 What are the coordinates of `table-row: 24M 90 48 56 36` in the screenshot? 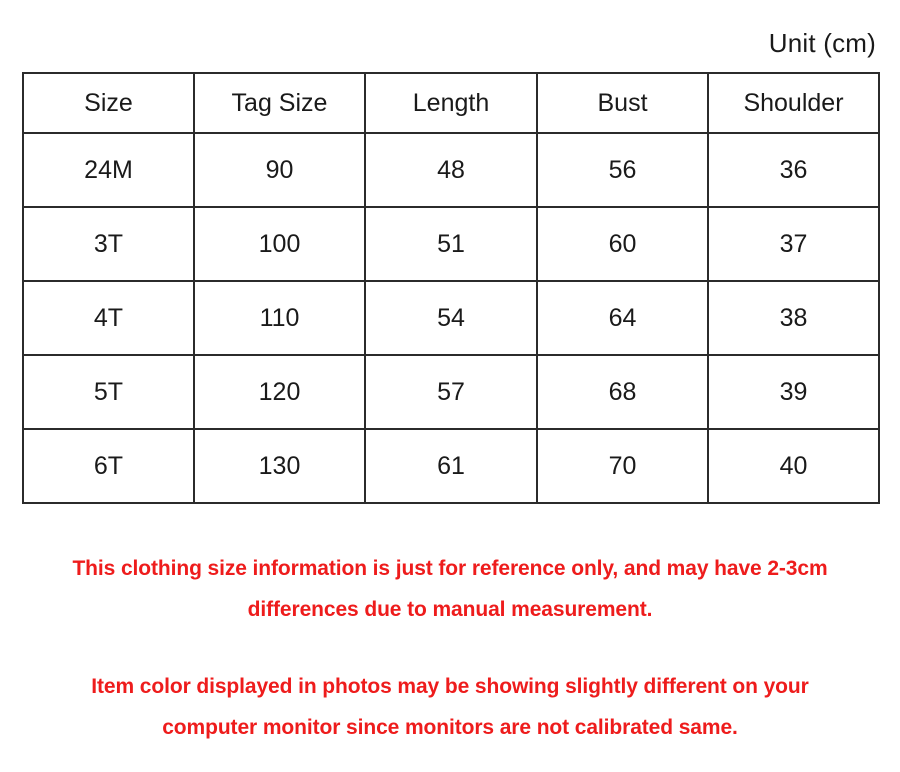 It's located at (451, 170).